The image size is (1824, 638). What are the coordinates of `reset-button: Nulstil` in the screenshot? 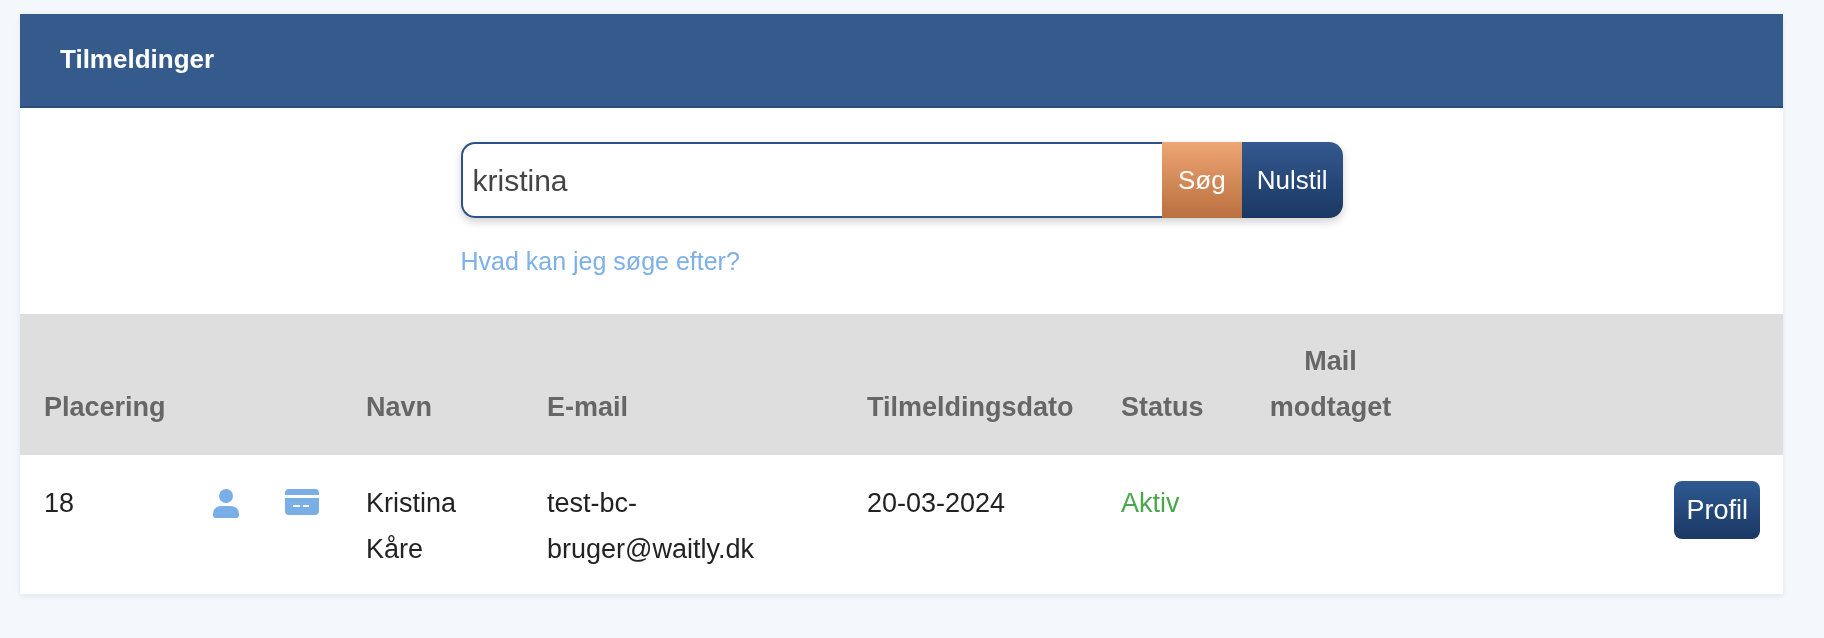 It's located at (1292, 180).